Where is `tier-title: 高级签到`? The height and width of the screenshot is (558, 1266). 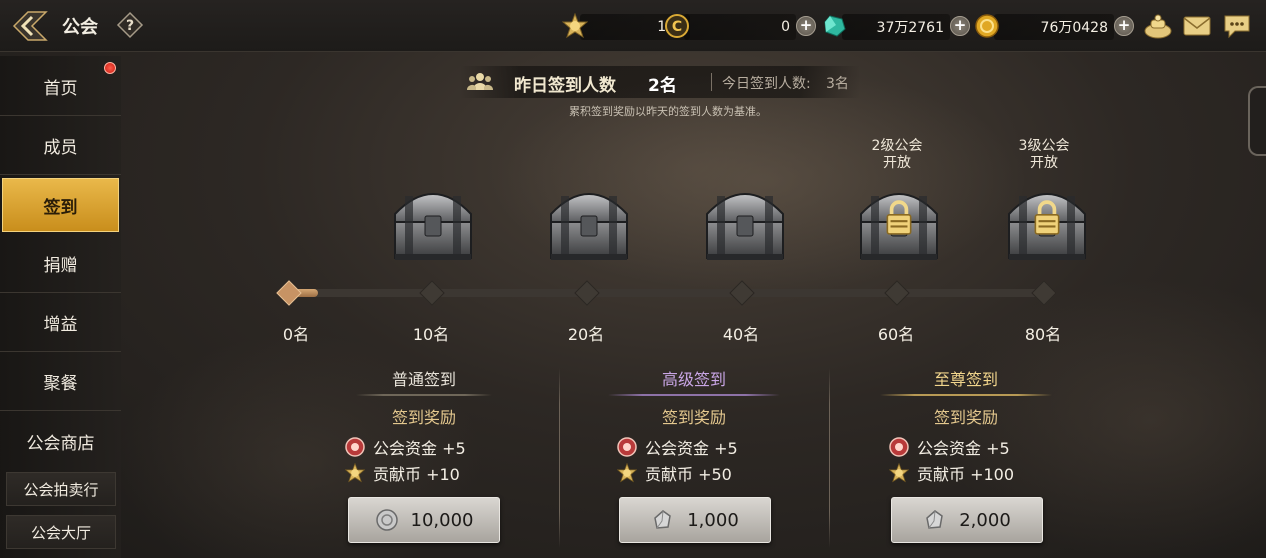
tier-title: 高级签到 is located at coordinates (693, 379).